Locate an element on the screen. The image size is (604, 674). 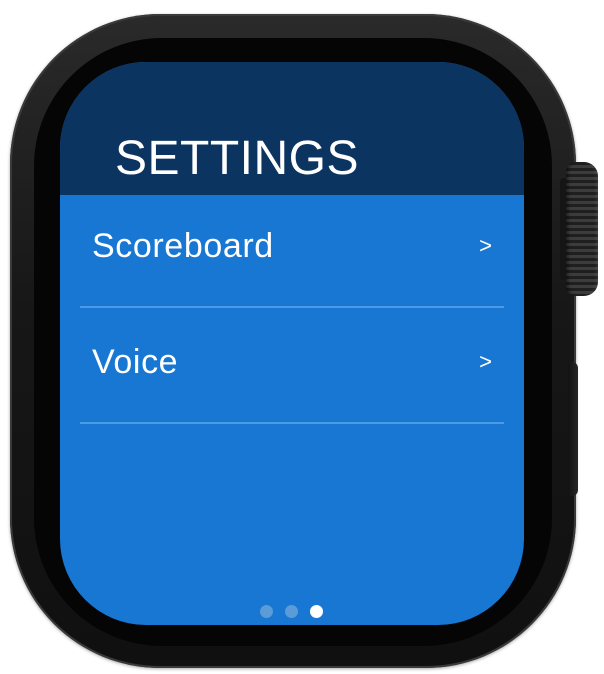
menu-item-label: Voice is located at coordinates (135, 362).